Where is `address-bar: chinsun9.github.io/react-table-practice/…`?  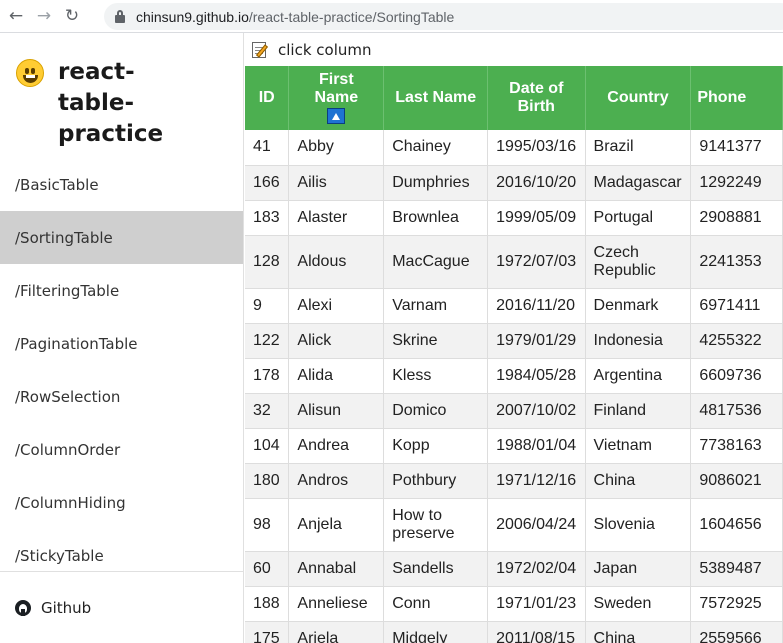 address-bar: chinsun9.github.io/react-table-practice/… is located at coordinates (443, 16).